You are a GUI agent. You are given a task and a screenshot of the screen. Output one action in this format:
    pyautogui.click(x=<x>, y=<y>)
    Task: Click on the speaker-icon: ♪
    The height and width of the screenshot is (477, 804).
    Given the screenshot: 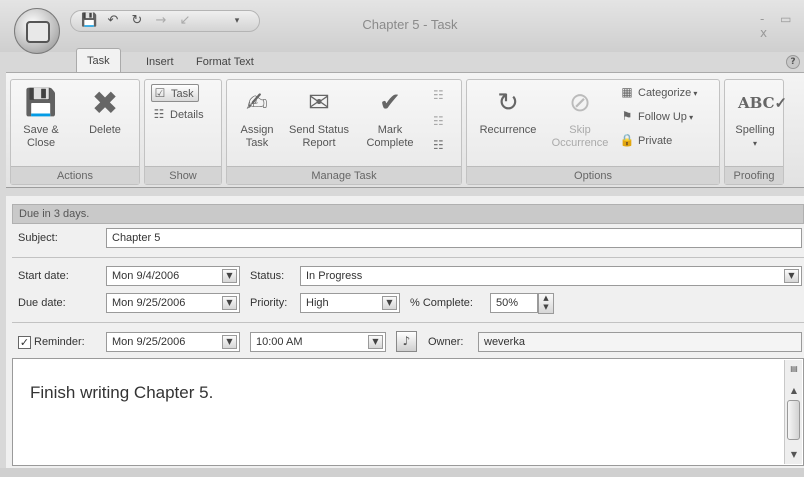 What is the action you would take?
    pyautogui.click(x=406, y=341)
    